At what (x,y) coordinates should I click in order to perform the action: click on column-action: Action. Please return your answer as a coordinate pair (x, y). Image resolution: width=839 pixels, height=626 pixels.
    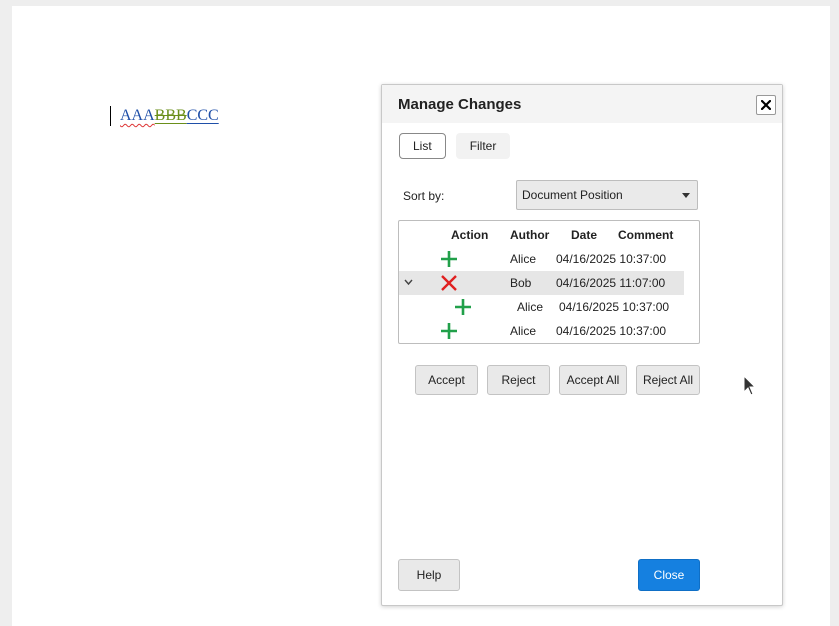
    Looking at the image, I should click on (469, 235).